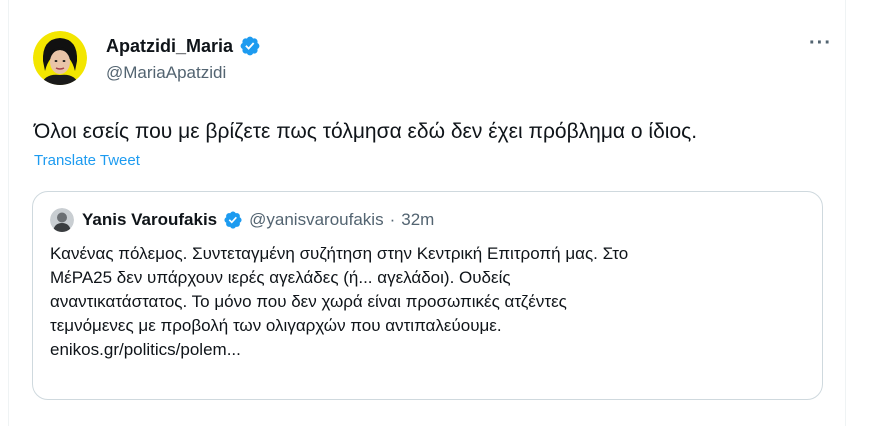 The width and height of the screenshot is (880, 426). What do you see at coordinates (166, 73) in the screenshot?
I see `author-handle: @MariaApatzidi` at bounding box center [166, 73].